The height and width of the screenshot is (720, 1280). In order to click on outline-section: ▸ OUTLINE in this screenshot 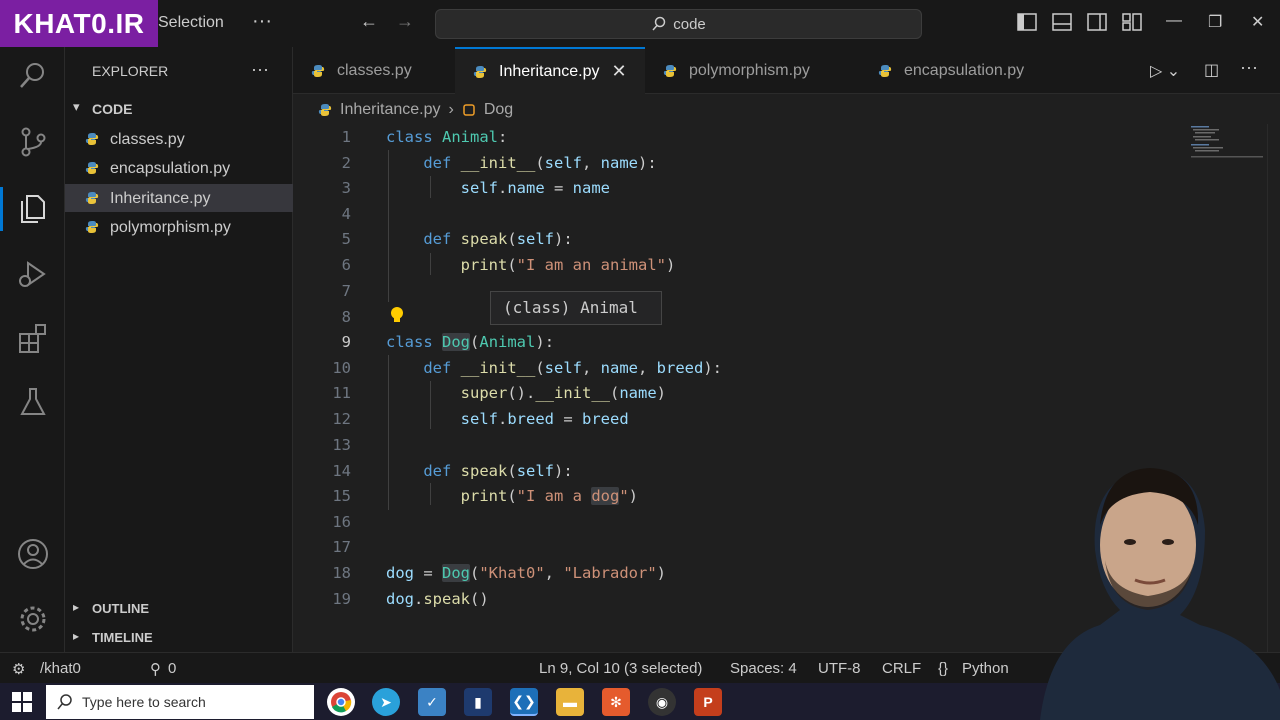, I will do `click(179, 608)`.